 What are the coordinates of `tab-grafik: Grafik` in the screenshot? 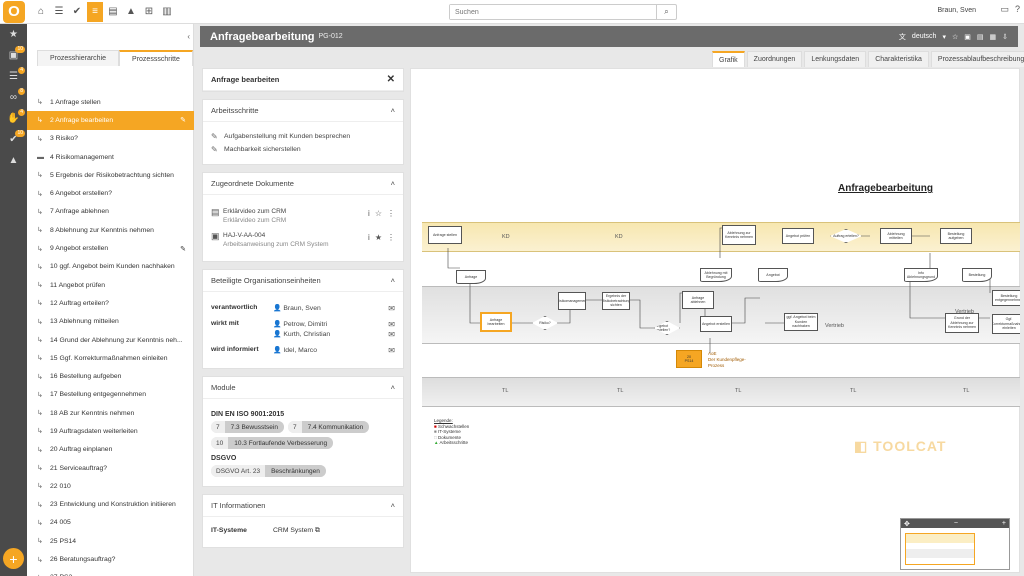 It's located at (728, 59).